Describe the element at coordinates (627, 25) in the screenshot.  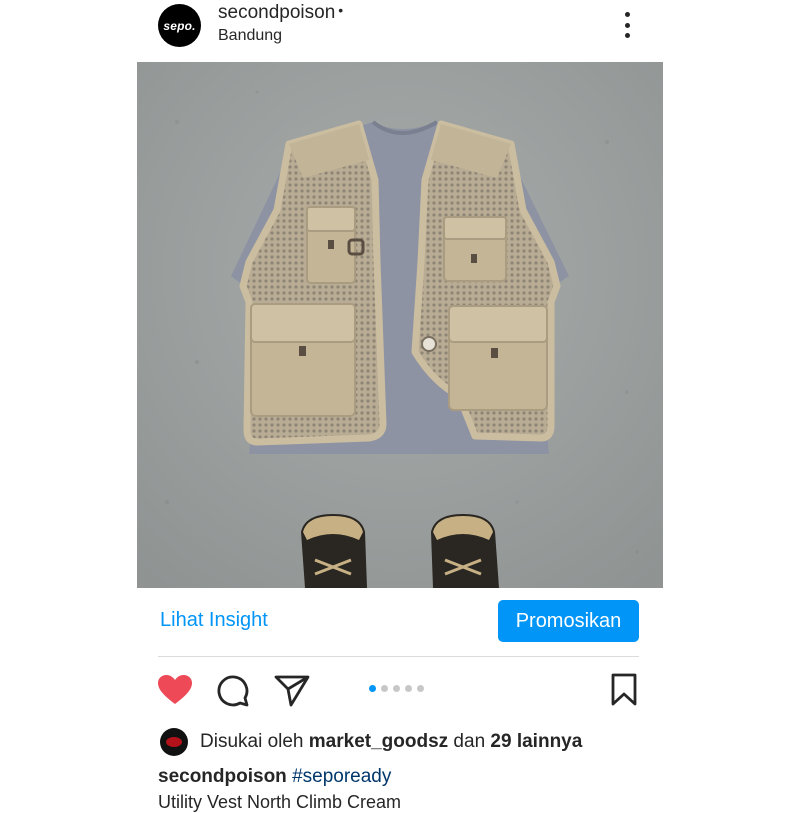
I see `more-vertical-icon` at that location.